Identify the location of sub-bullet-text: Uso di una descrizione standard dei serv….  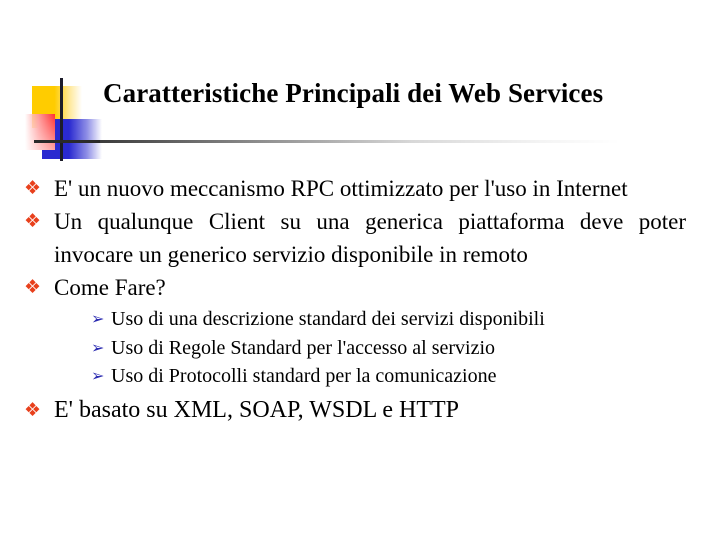
(328, 319).